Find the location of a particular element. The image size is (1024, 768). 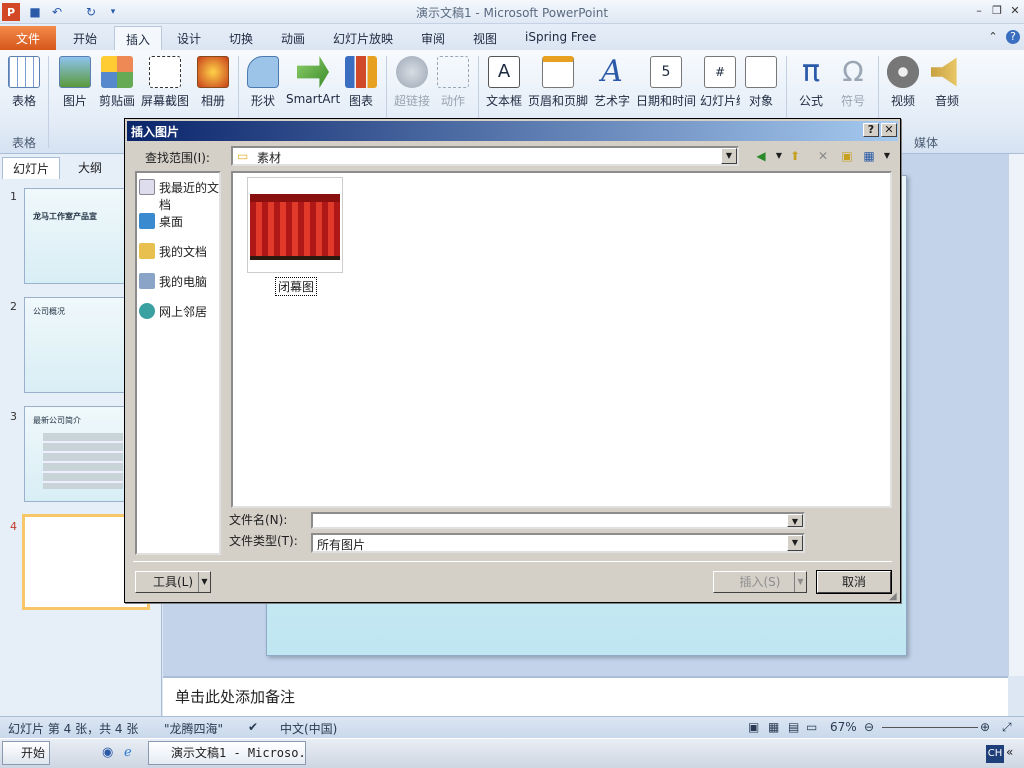

tab-transitions: 切换 is located at coordinates (241, 38).